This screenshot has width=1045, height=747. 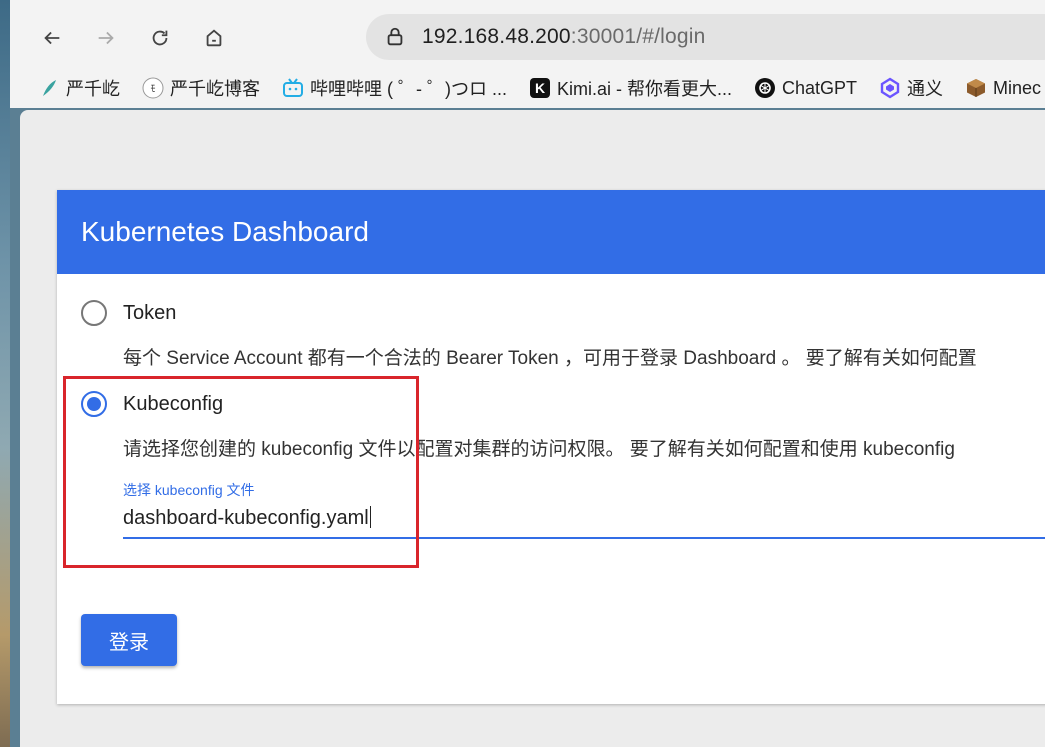 What do you see at coordinates (49, 88) in the screenshot?
I see `feather-icon` at bounding box center [49, 88].